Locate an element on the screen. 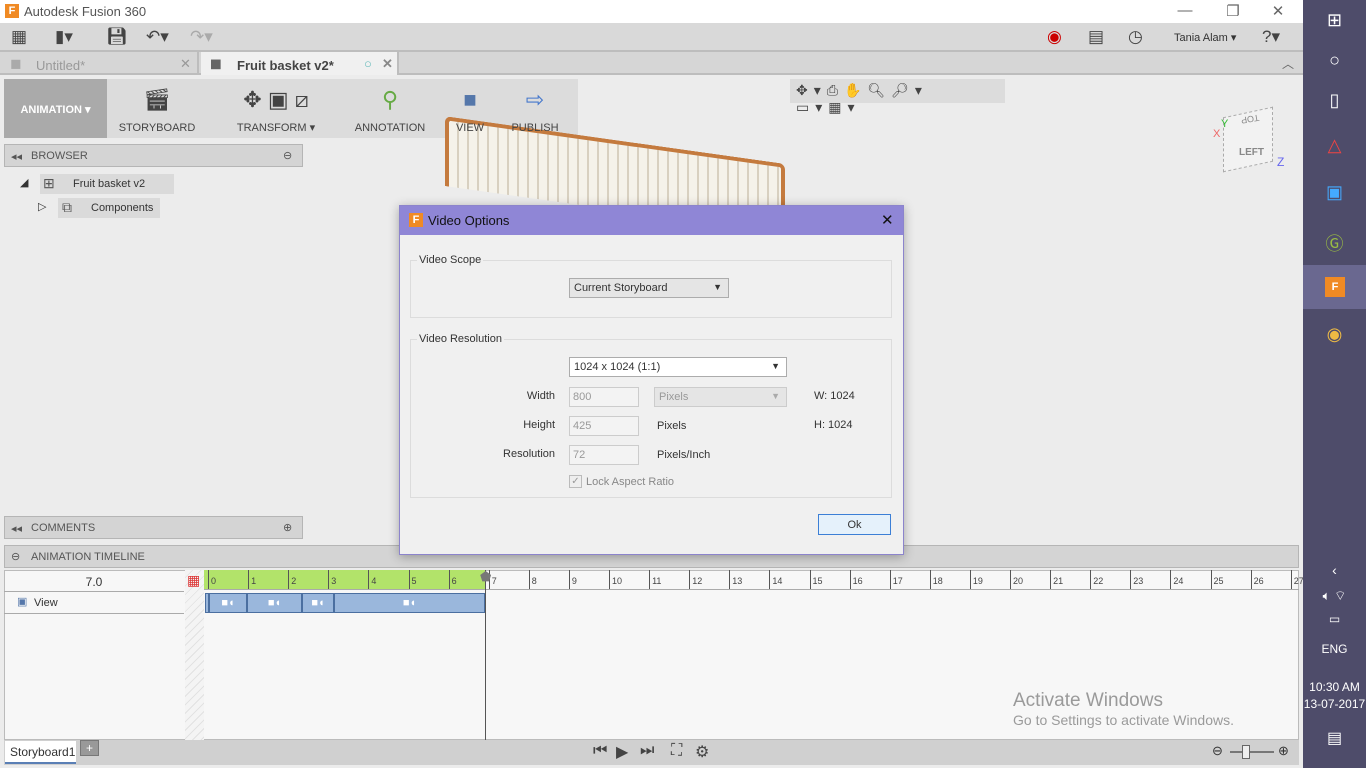  collapse-toolbar-icon: ︿ is located at coordinates (1288, 63).